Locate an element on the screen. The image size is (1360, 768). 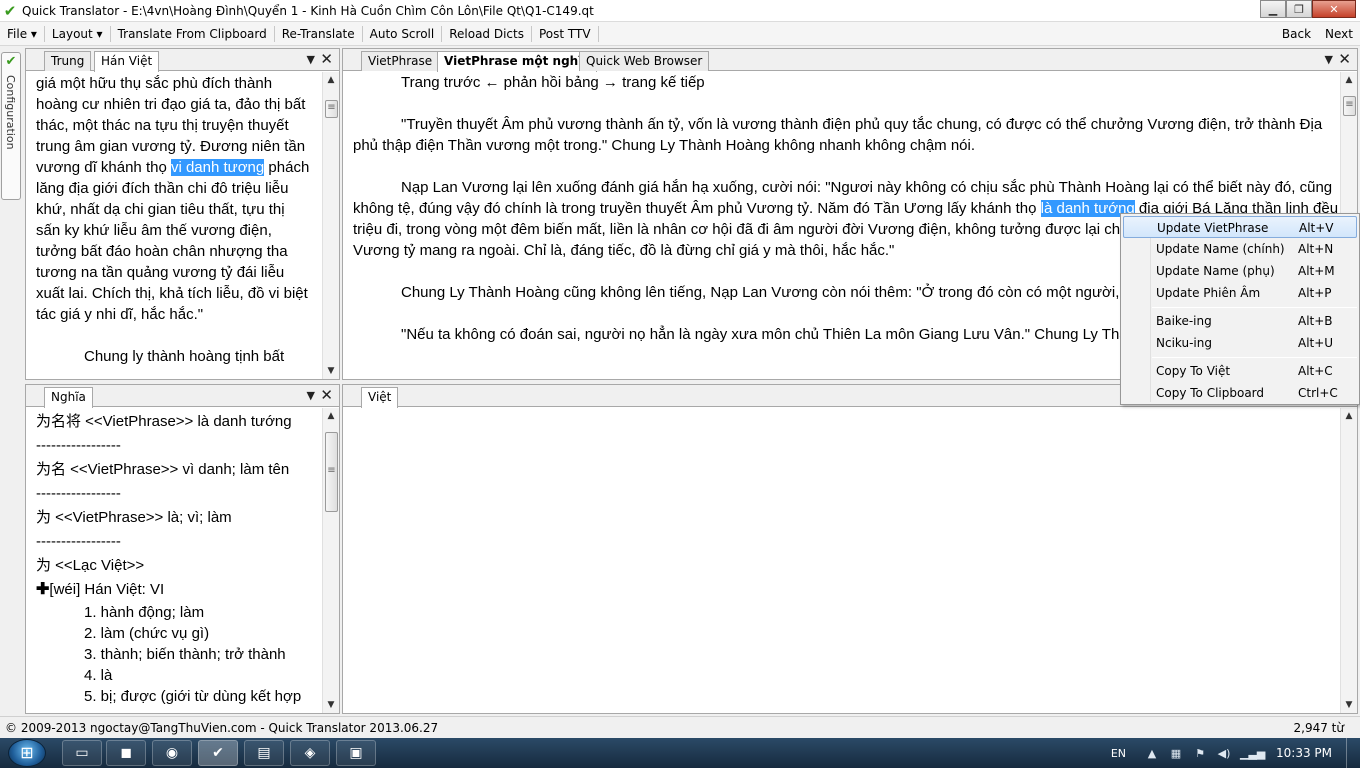
show-desktop-button is located at coordinates (1353, 753).